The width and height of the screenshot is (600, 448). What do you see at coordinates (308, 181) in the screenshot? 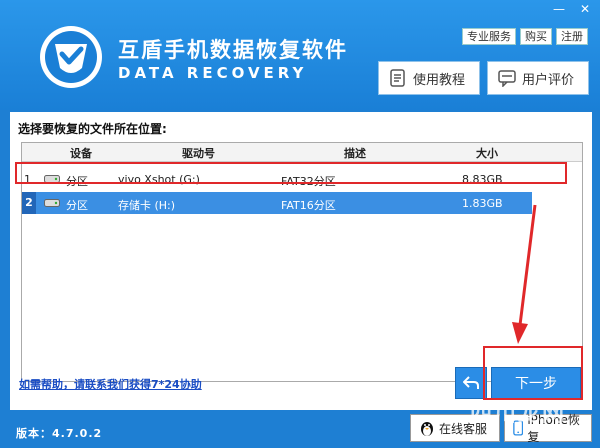
I see `description-cell: FAT32分区` at bounding box center [308, 181].